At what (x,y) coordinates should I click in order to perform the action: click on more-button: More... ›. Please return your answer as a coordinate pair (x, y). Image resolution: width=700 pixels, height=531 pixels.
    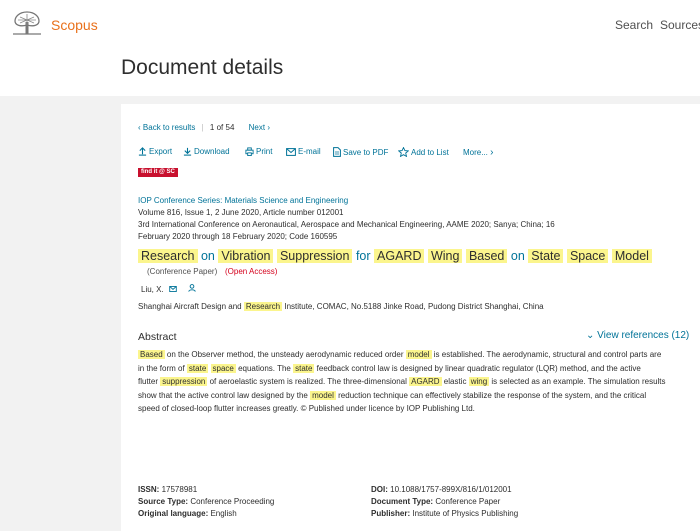
    Looking at the image, I should click on (478, 152).